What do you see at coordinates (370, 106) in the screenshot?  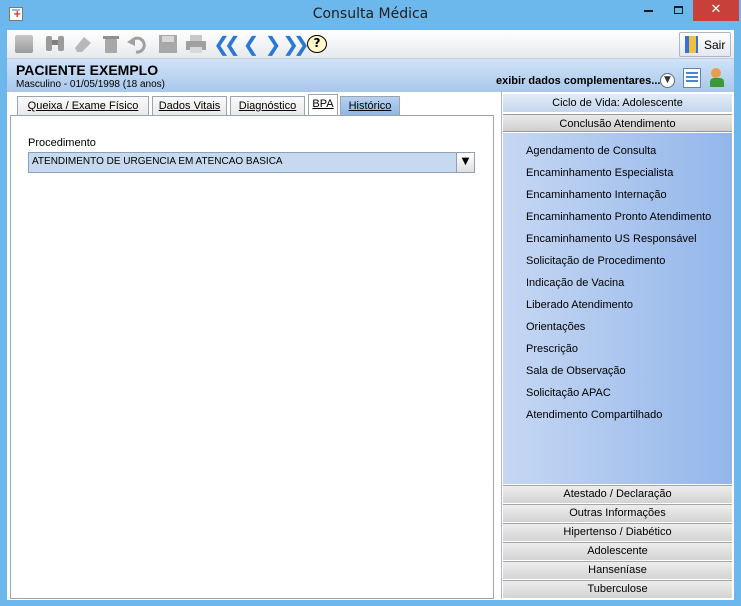 I see `tab-history: Histórico` at bounding box center [370, 106].